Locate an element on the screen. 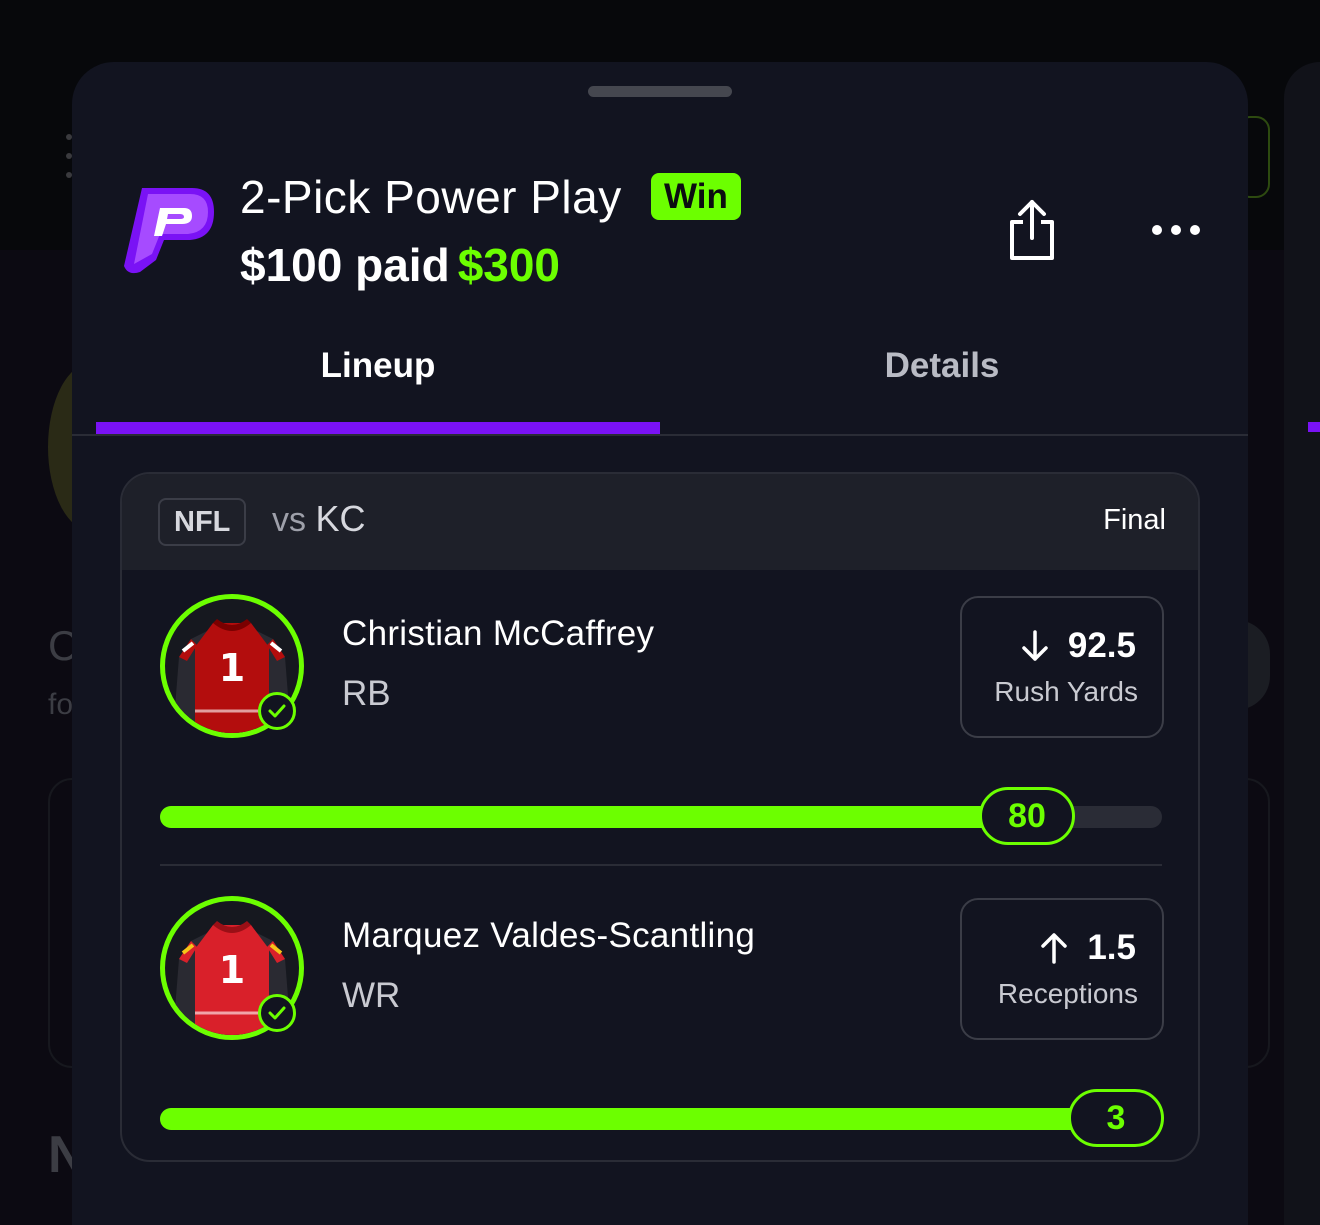 The height and width of the screenshot is (1225, 1320). player-position: RB is located at coordinates (366, 693).